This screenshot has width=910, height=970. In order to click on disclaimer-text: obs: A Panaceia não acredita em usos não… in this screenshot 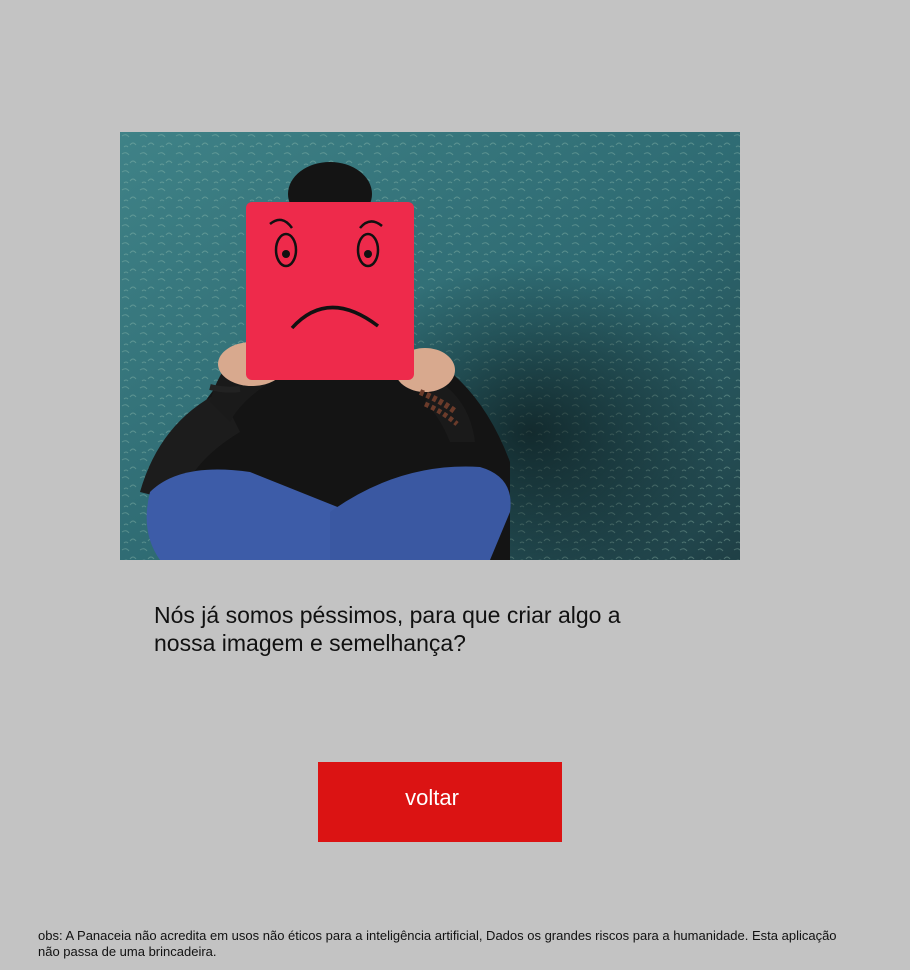, I will do `click(437, 943)`.